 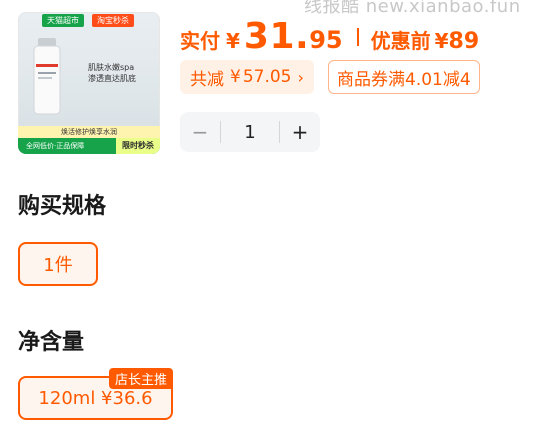 I want to click on price-row: 实付 ¥ 31. 95 优惠前 ¥ 89, so click(x=329, y=36).